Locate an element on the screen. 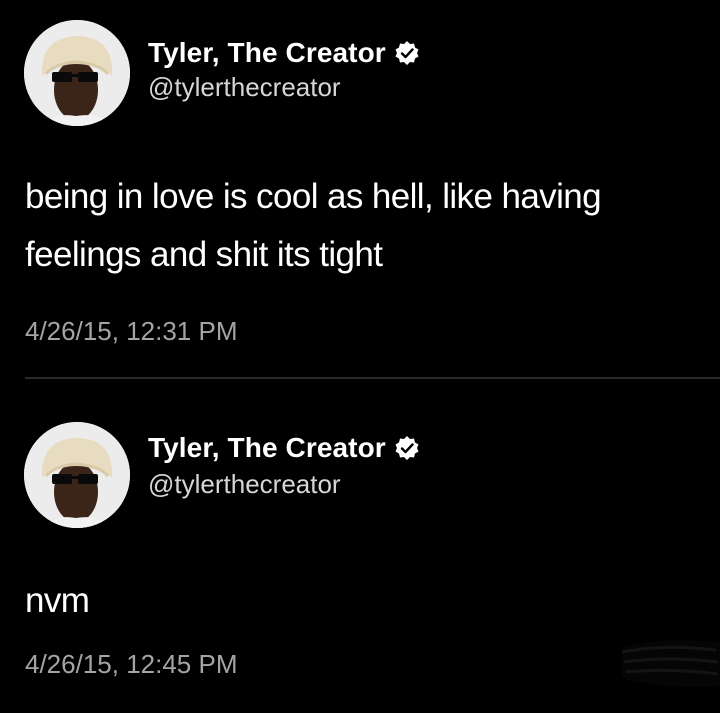 The width and height of the screenshot is (720, 713). timestamp: 4/26/15, 12:45 PM is located at coordinates (131, 664).